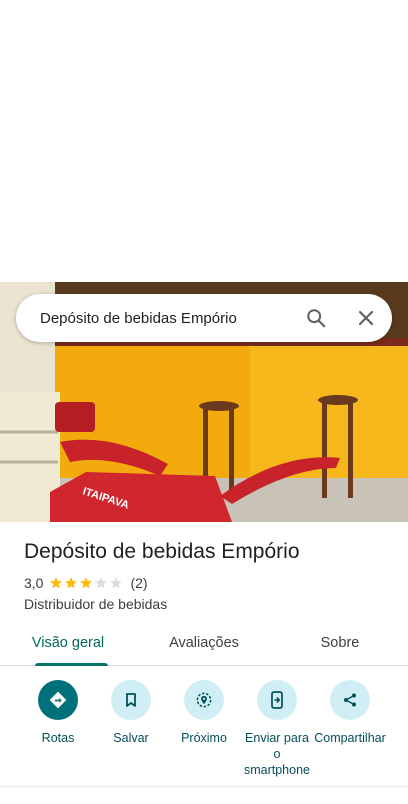 The width and height of the screenshot is (408, 804). What do you see at coordinates (58, 738) in the screenshot?
I see `directions-label: Rotas` at bounding box center [58, 738].